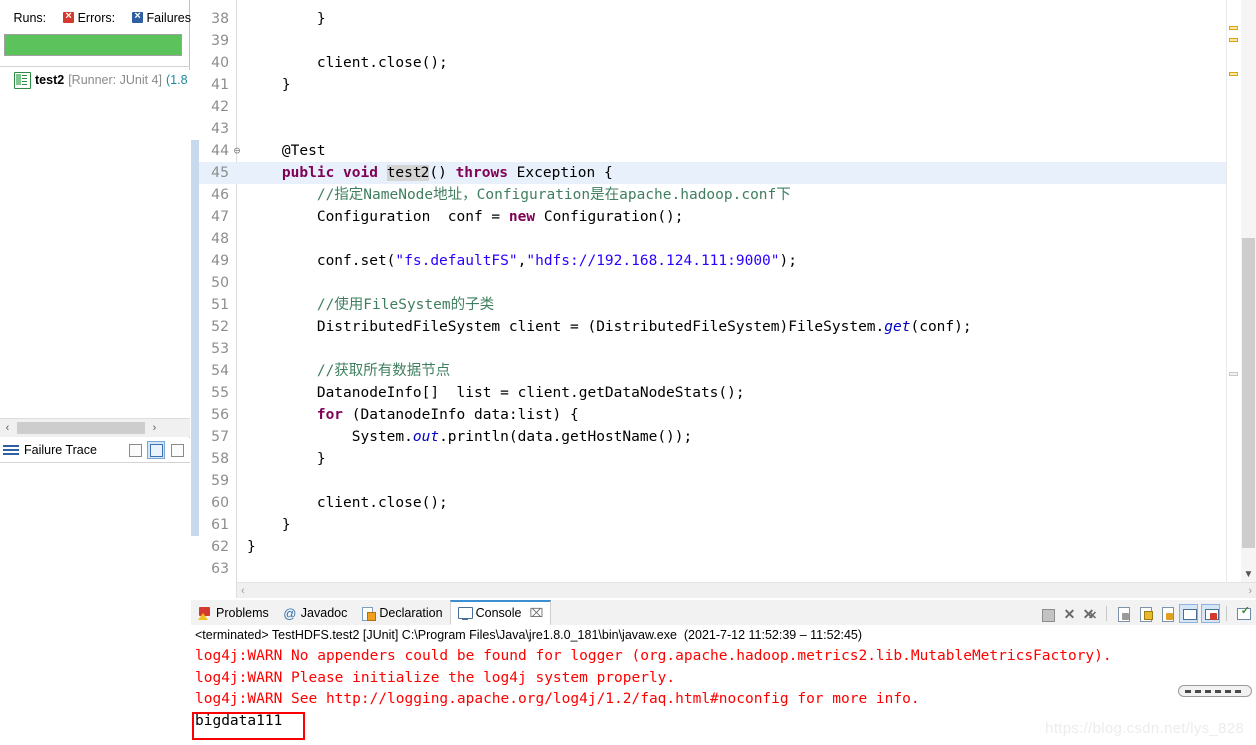 Image resolution: width=1256 pixels, height=745 pixels. I want to click on code-line: 62}, so click(723, 547).